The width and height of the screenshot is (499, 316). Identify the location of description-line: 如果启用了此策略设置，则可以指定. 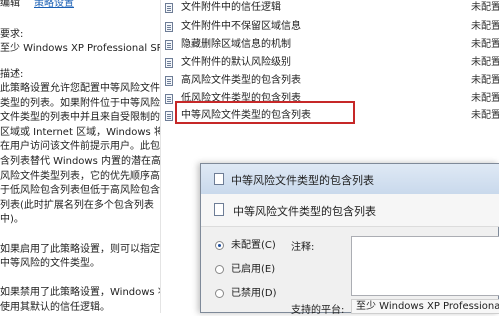
(80, 249).